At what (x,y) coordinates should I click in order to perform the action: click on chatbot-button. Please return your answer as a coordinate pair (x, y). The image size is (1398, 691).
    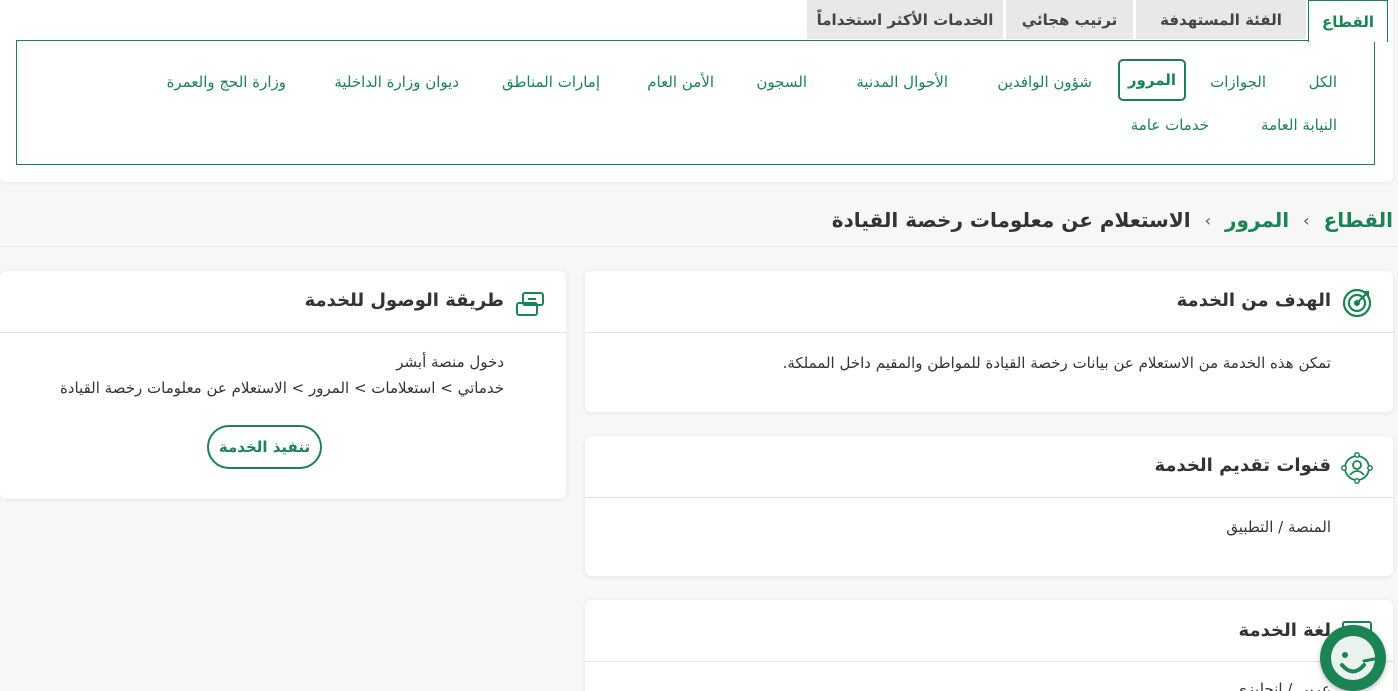
    Looking at the image, I should click on (1353, 658).